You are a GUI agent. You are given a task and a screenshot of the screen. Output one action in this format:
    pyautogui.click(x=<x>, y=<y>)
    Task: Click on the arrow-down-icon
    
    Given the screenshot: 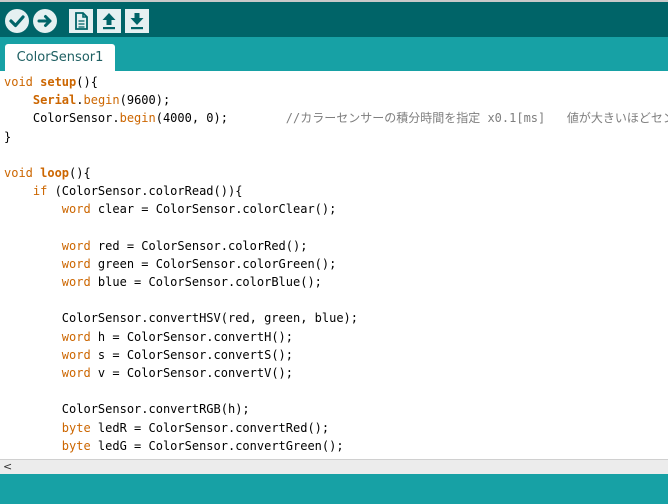 What is the action you would take?
    pyautogui.click(x=137, y=21)
    